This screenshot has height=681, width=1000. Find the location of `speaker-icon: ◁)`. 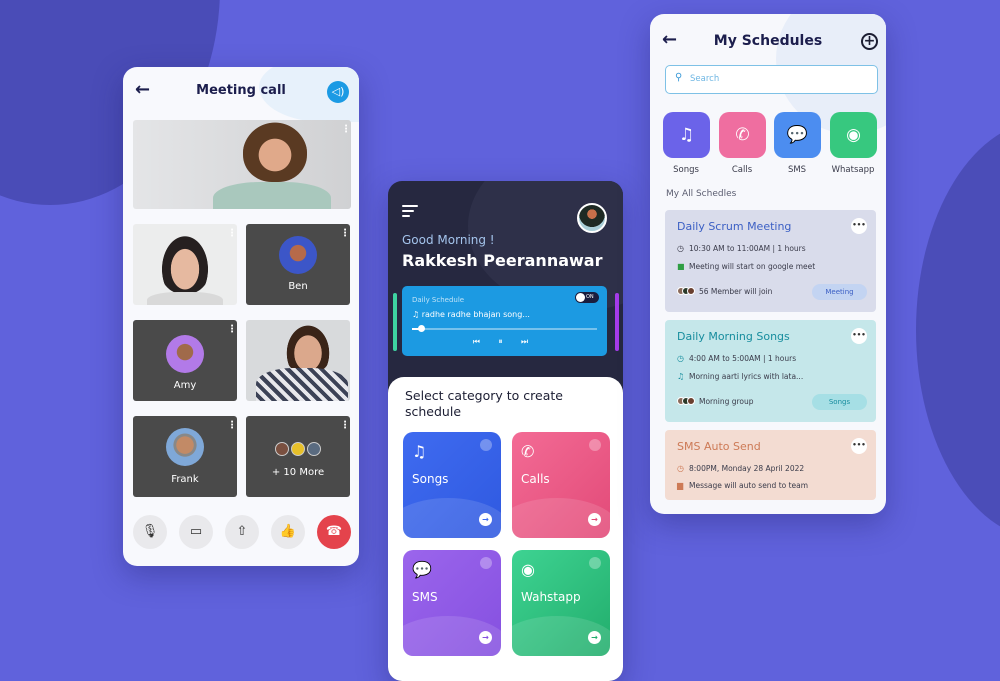

speaker-icon: ◁) is located at coordinates (338, 92).